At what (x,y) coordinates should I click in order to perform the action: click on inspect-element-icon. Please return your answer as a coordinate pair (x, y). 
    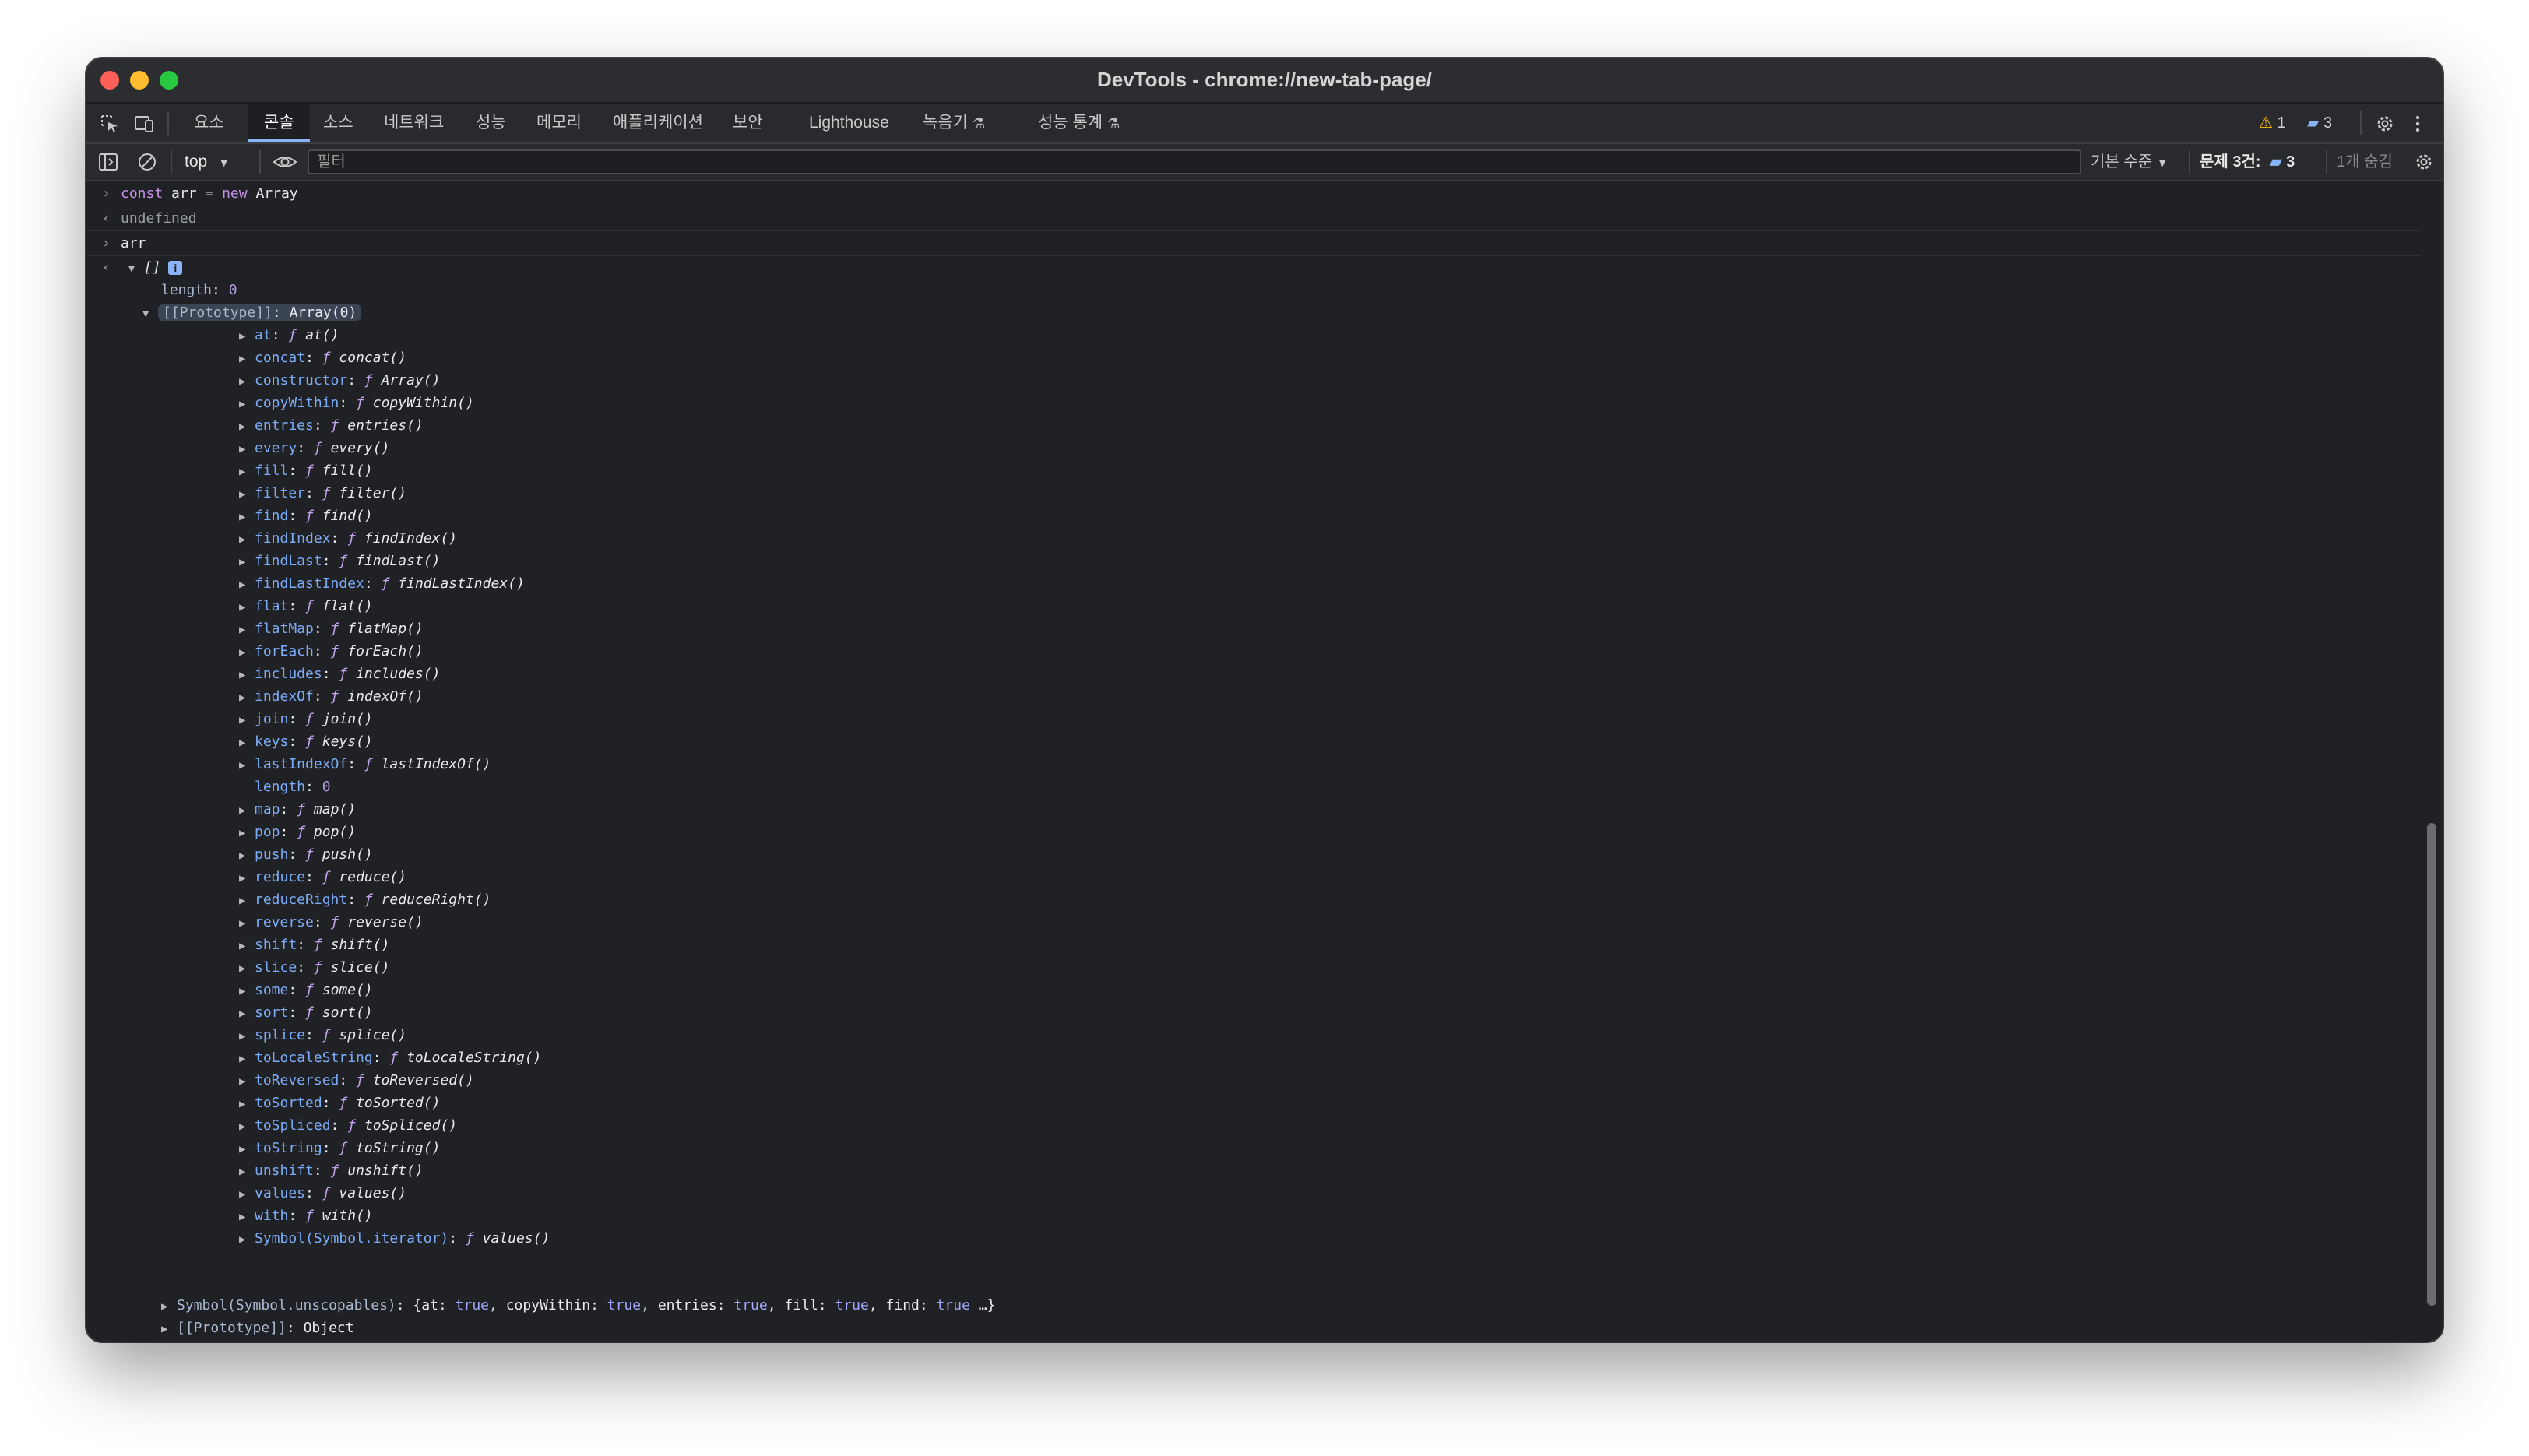
    Looking at the image, I should click on (110, 124).